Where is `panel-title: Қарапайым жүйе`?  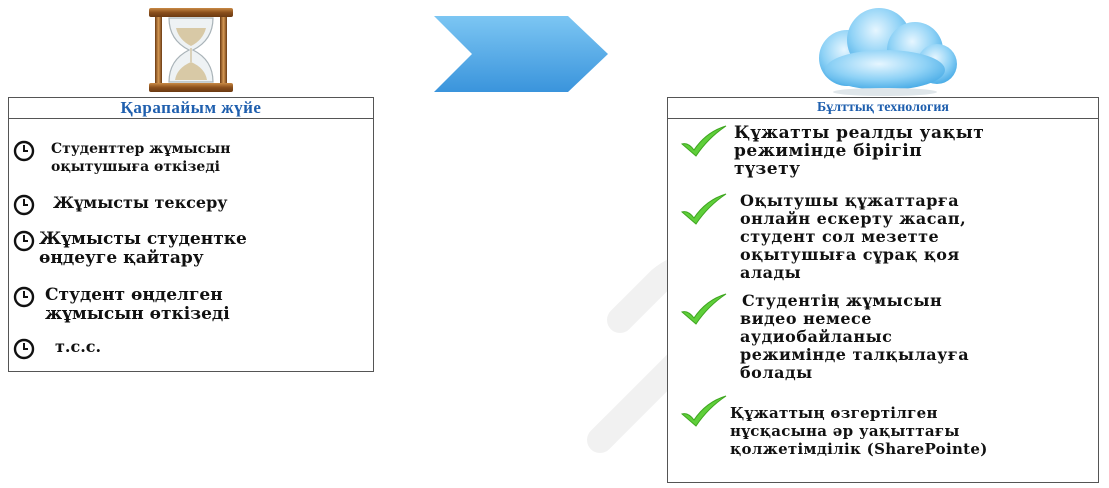 panel-title: Қарапайым жүйе is located at coordinates (191, 108).